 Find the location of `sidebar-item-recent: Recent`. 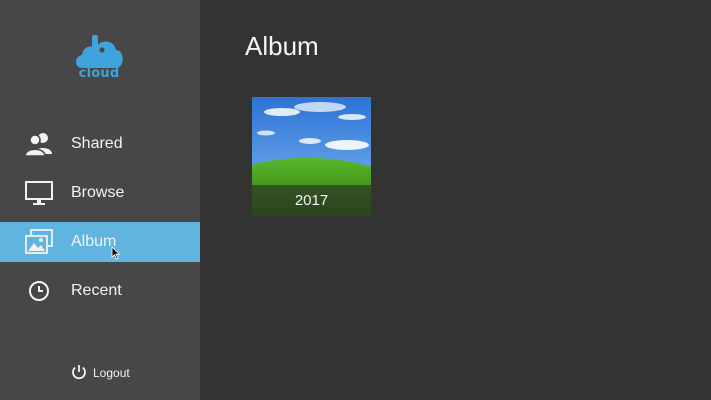

sidebar-item-recent: Recent is located at coordinates (100, 291).